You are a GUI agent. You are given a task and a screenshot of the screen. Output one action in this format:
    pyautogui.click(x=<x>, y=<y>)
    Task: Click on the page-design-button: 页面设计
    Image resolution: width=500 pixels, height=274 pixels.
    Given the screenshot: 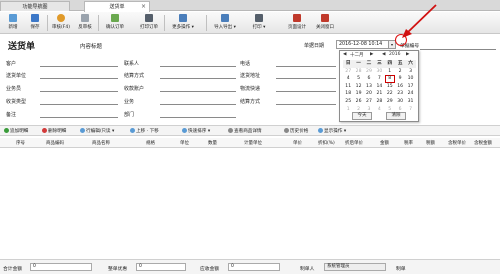 What is the action you would take?
    pyautogui.click(x=297, y=23)
    